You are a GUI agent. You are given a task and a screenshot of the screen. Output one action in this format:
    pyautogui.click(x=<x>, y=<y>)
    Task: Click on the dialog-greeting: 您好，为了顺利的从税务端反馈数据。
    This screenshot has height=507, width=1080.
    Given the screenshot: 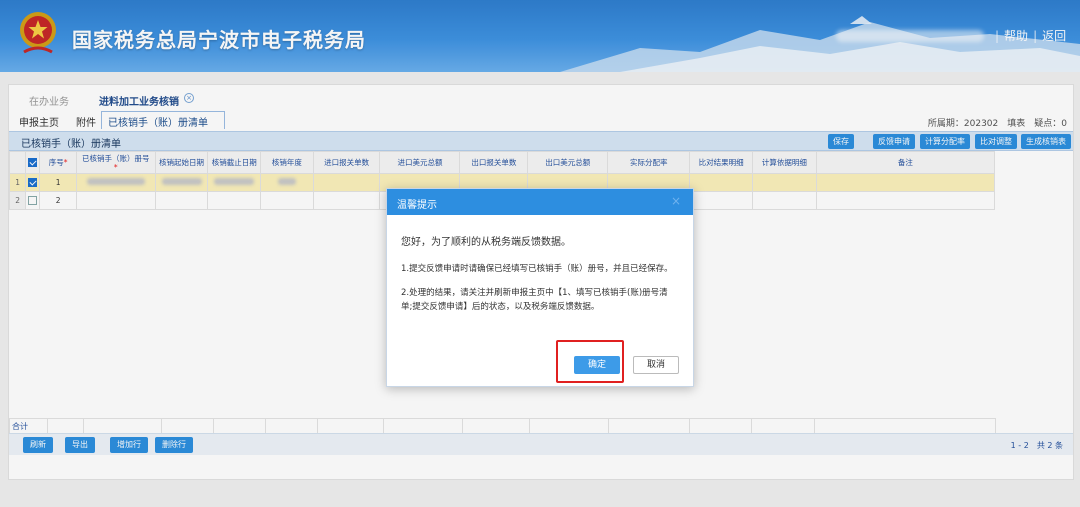 What is the action you would take?
    pyautogui.click(x=486, y=242)
    